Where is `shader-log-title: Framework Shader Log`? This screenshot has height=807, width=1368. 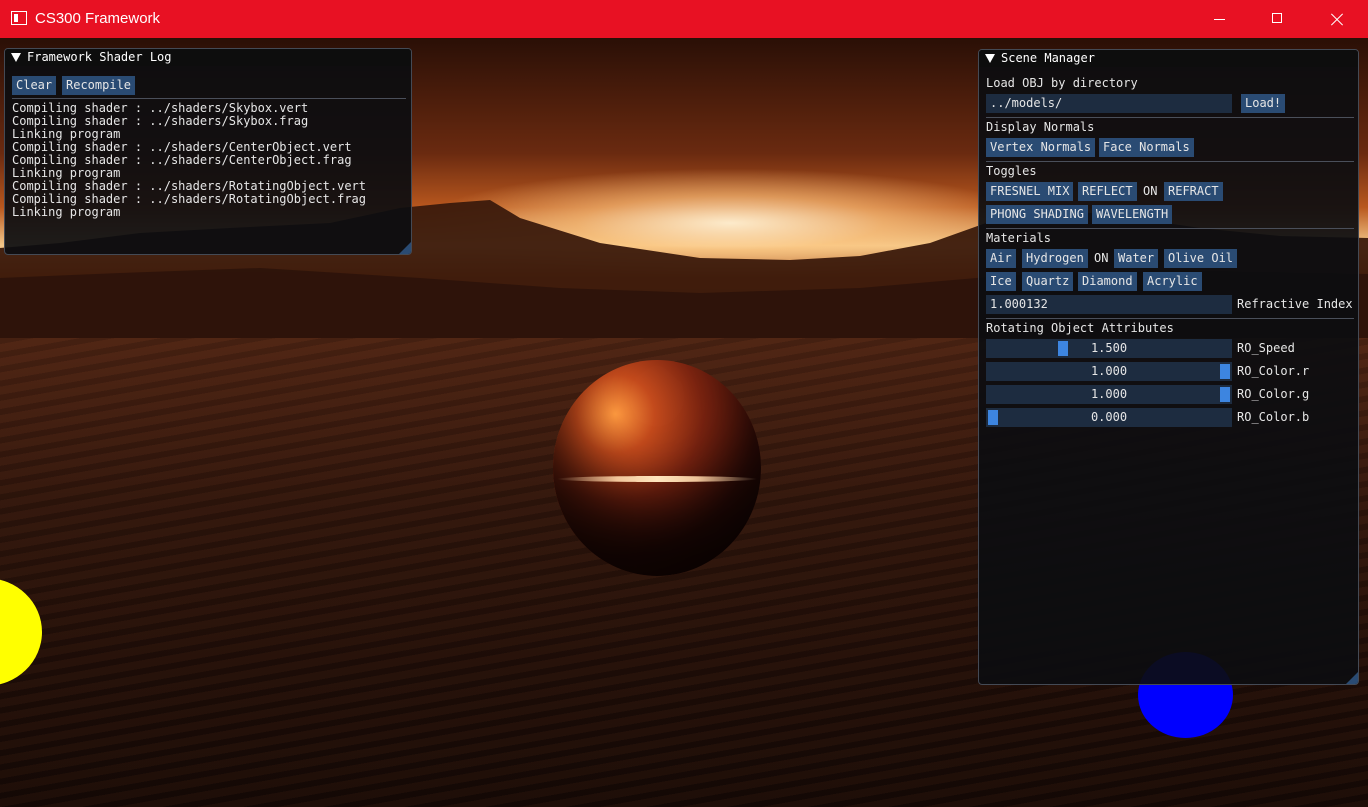
shader-log-title: Framework Shader Log is located at coordinates (99, 57).